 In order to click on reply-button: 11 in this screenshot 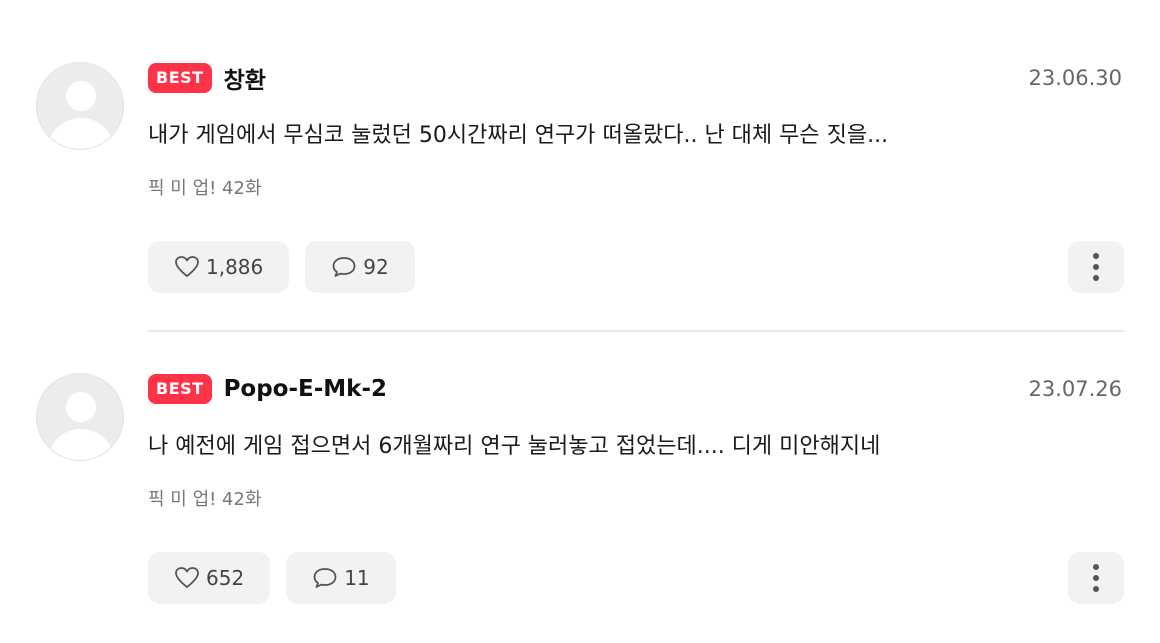, I will do `click(341, 578)`.